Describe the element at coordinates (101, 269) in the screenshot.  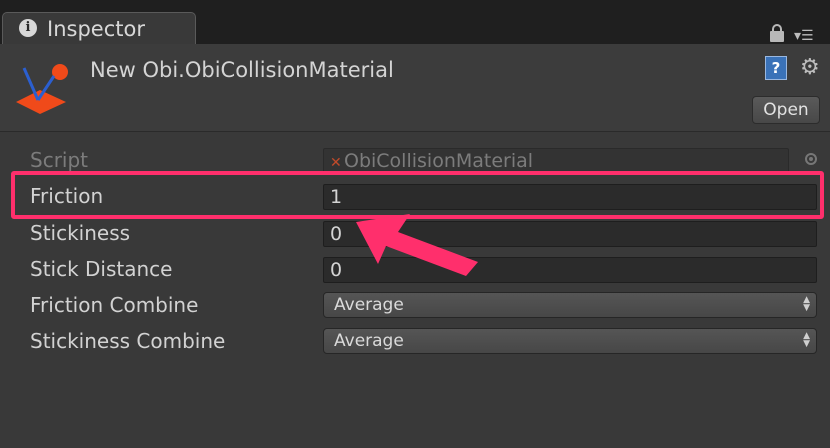
I see `stick-distance-label: Stick Distance` at that location.